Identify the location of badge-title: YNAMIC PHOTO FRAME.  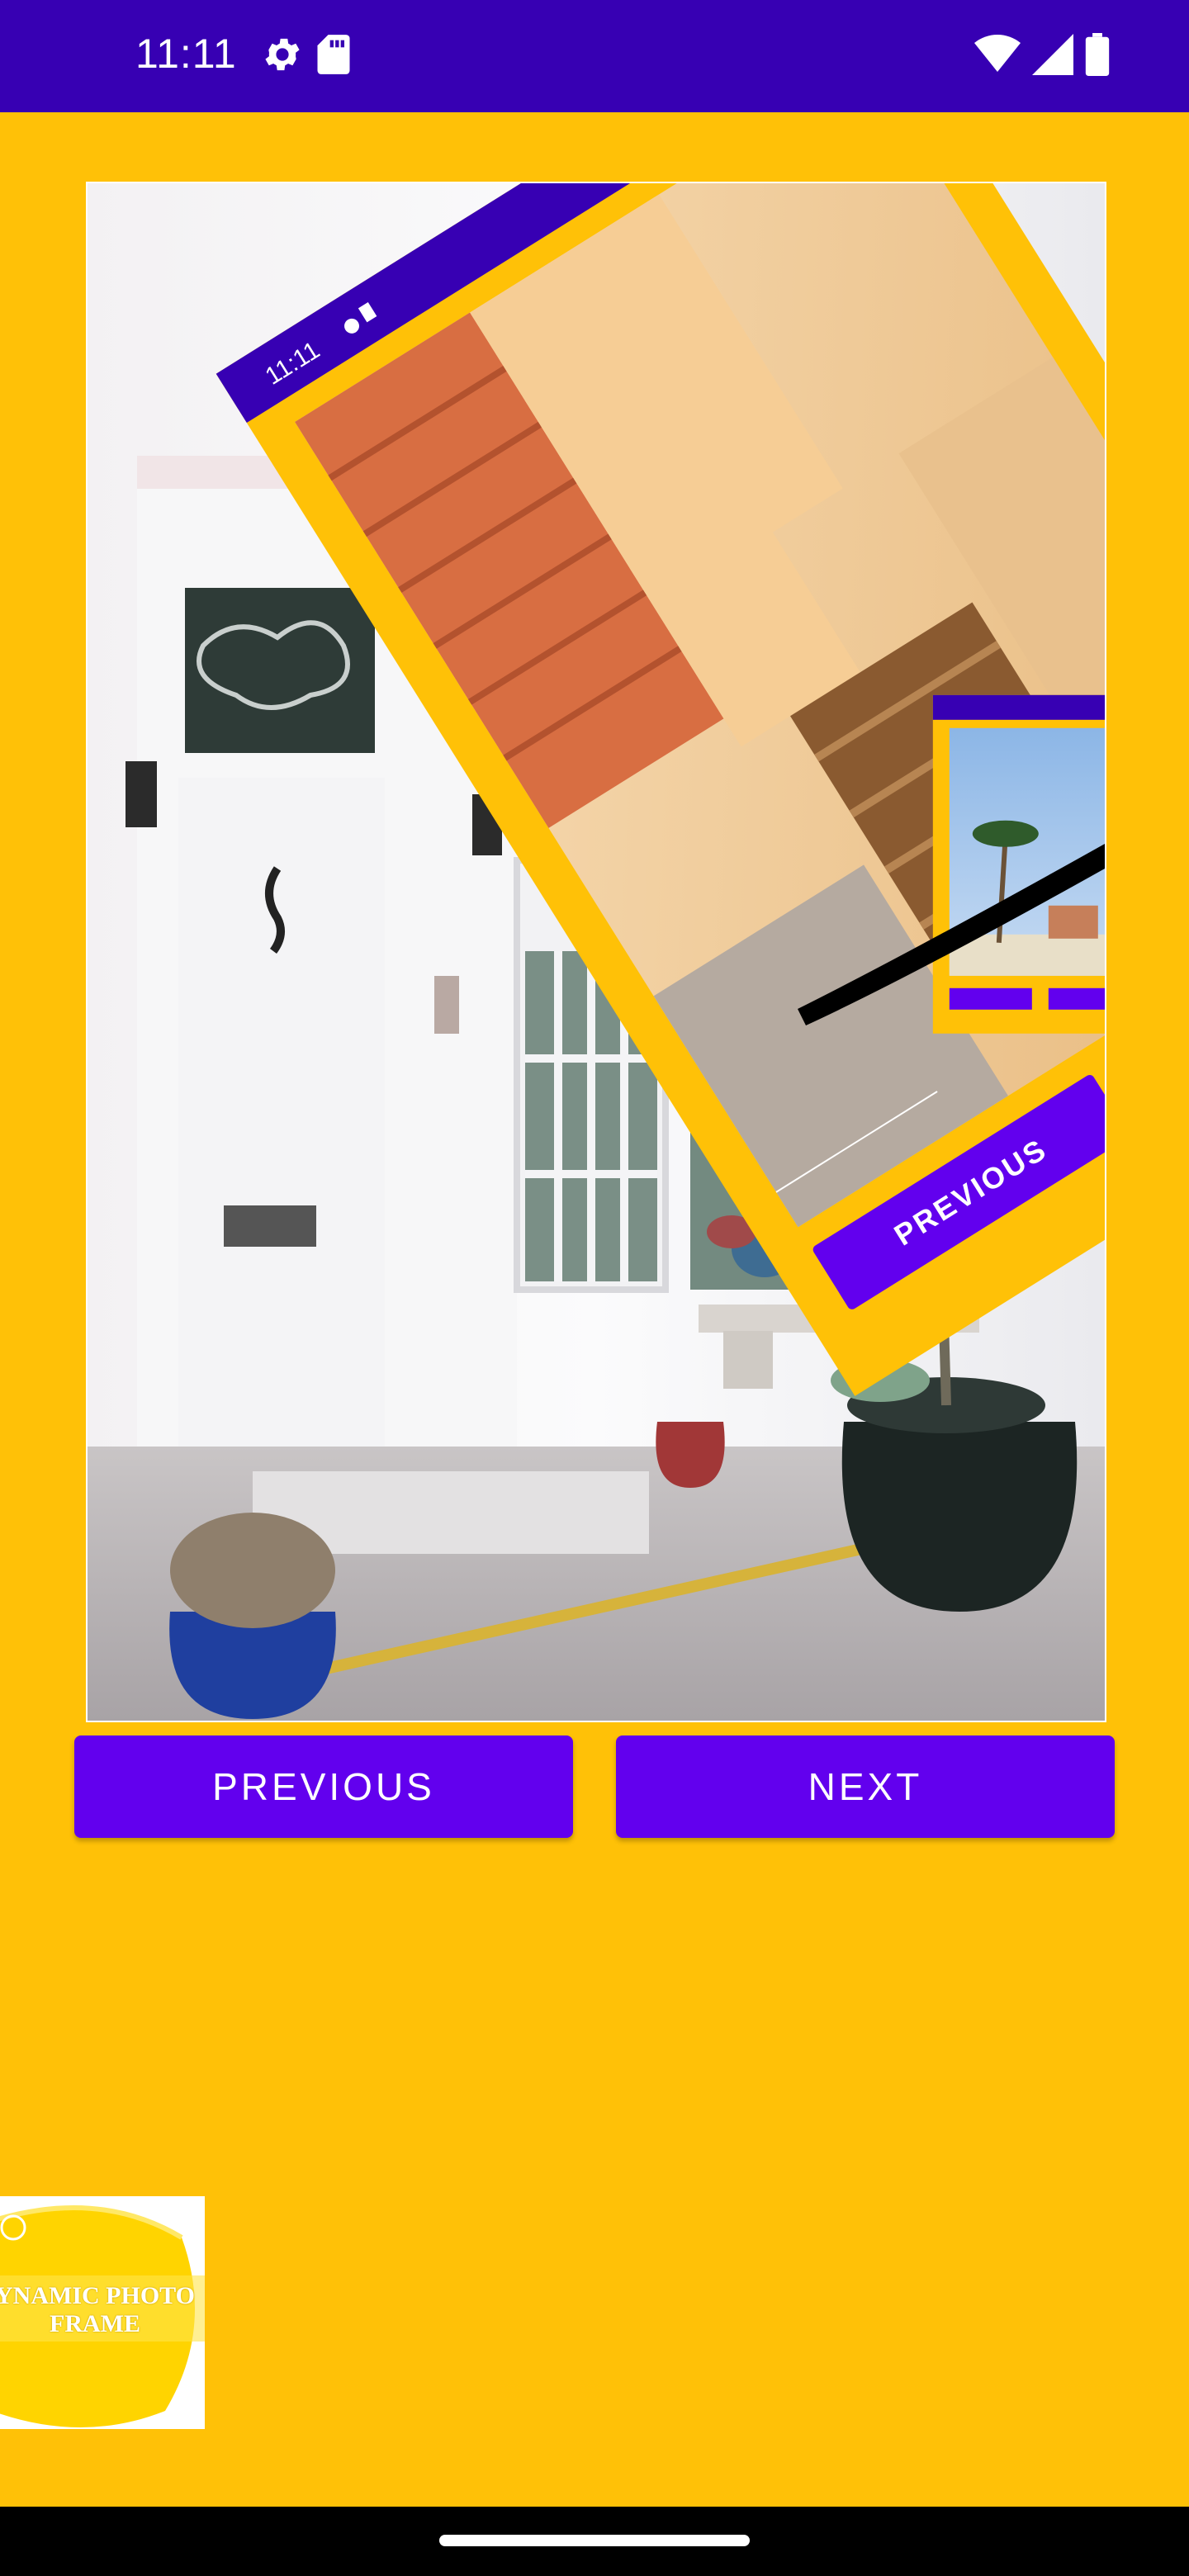
(102, 2310).